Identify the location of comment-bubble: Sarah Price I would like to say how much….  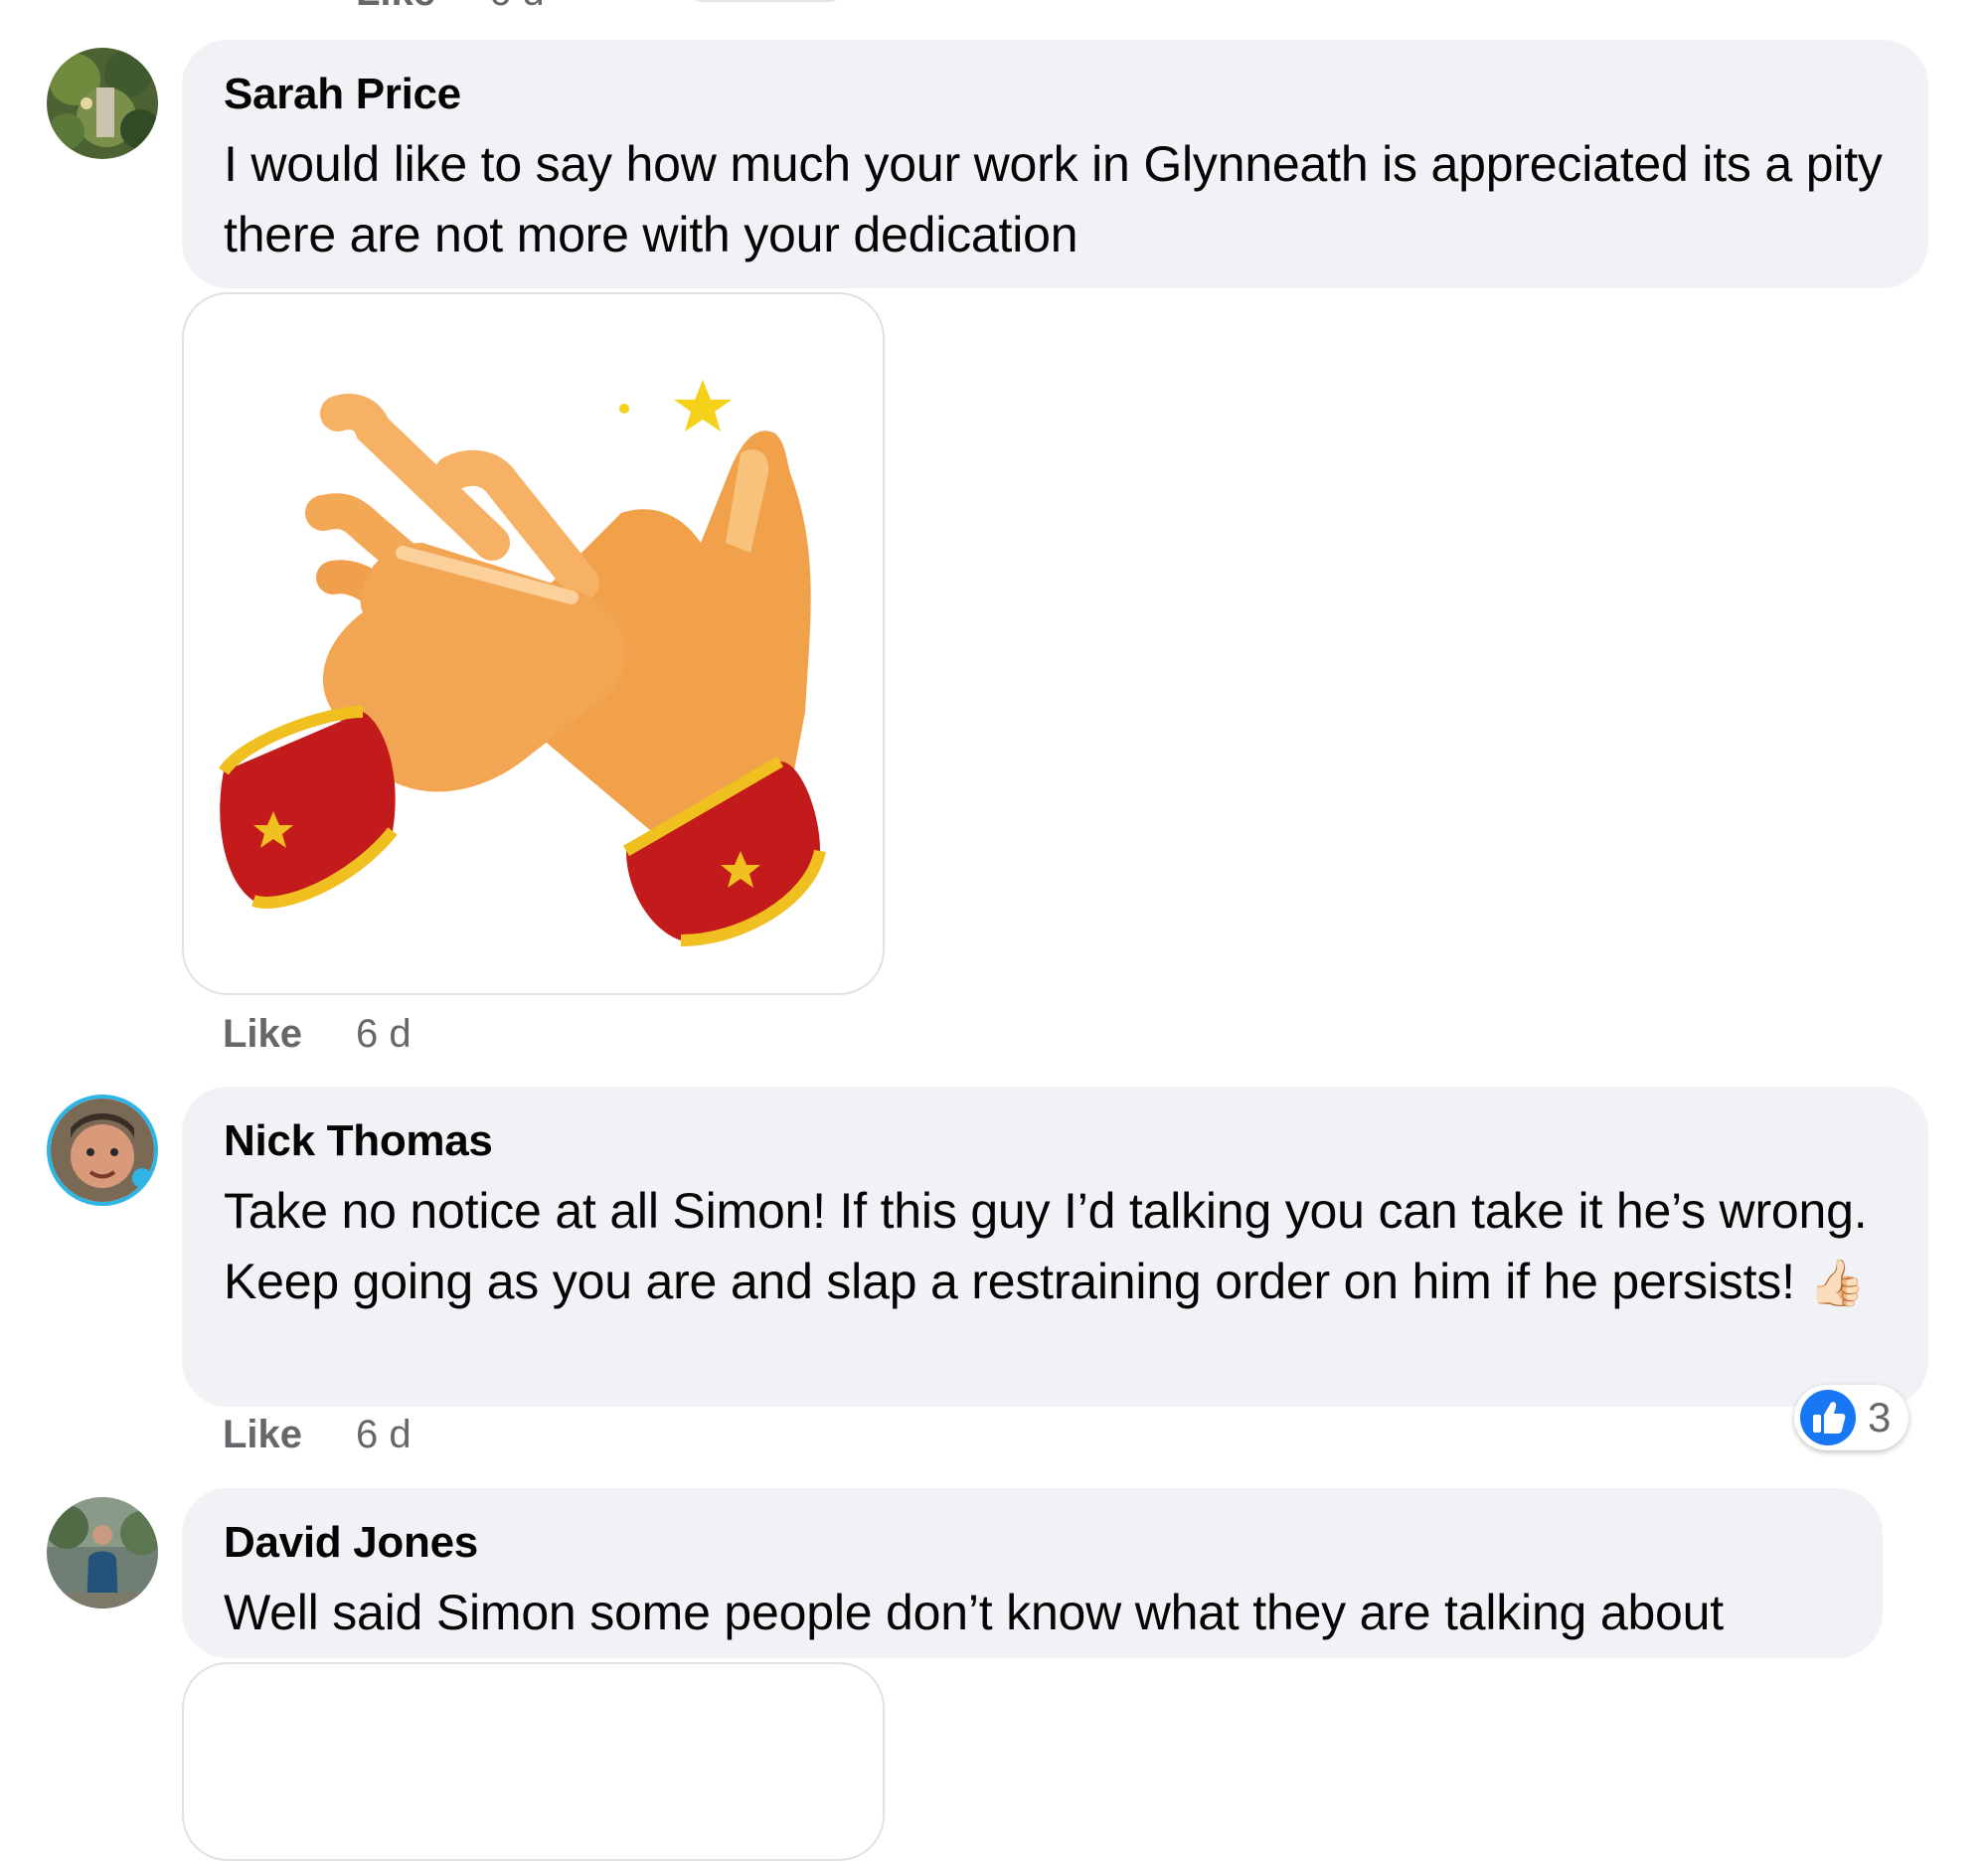
(1055, 164).